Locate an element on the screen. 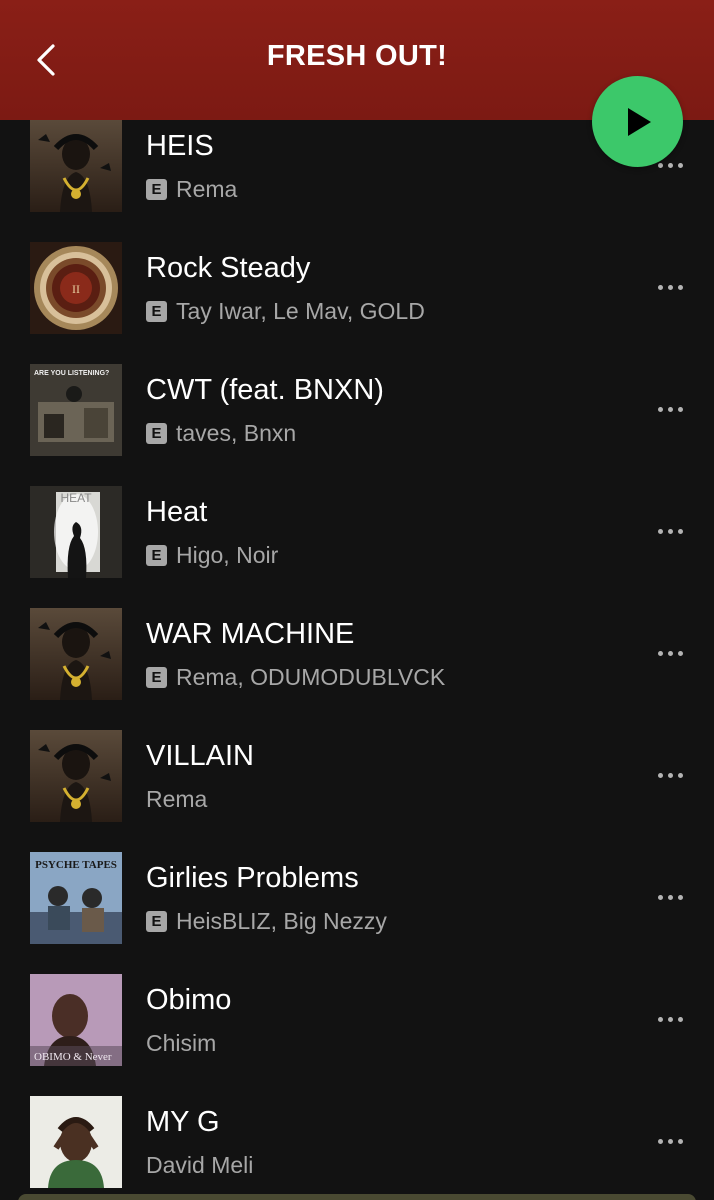 The image size is (714, 1200). track-subline: E Tay Iwar, Le Mav, GOLD is located at coordinates (285, 311).